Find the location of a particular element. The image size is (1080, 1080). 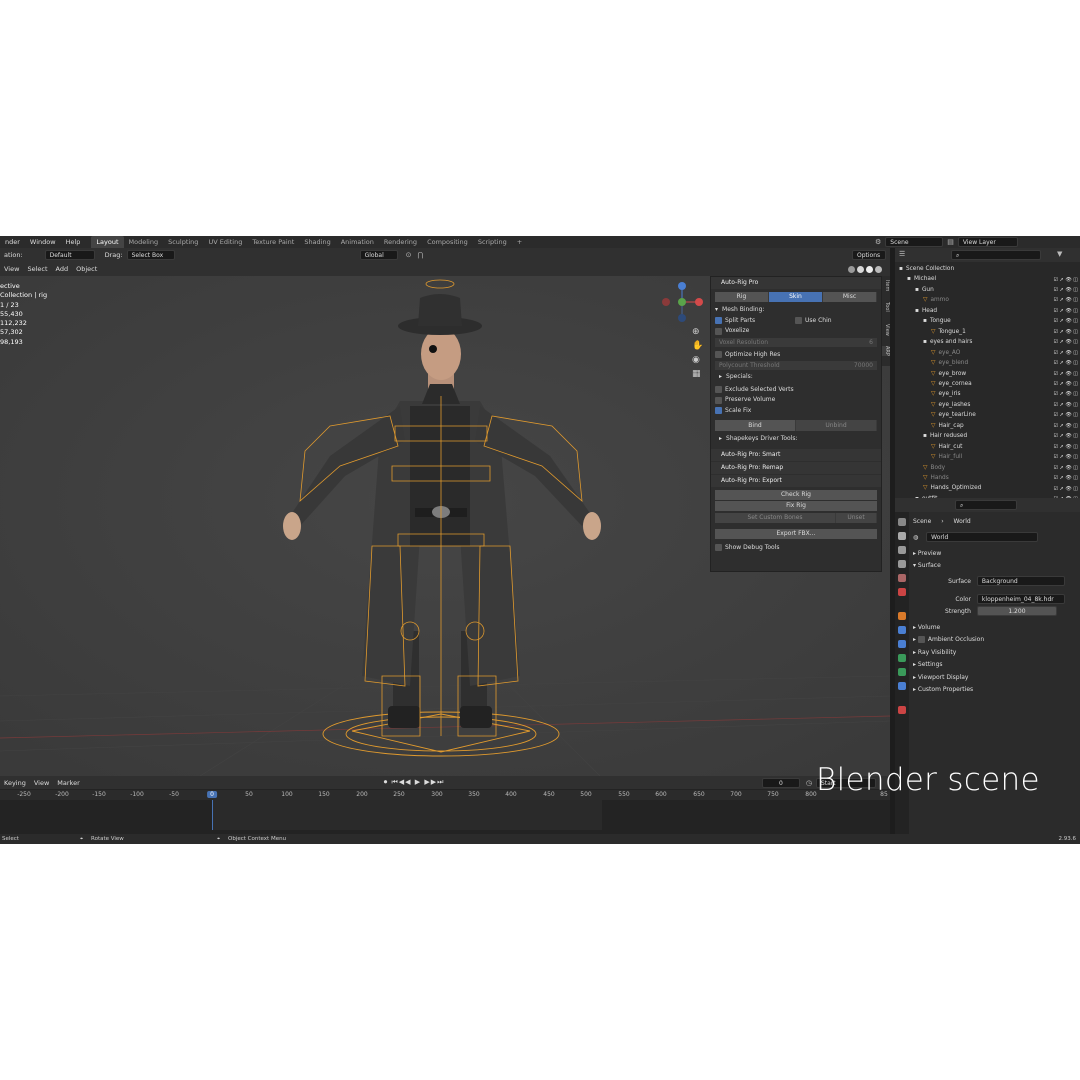

outliner-row: ▽ eye_tearLine ☑ ➚ 👁 ◫ is located at coordinates (1005, 419).